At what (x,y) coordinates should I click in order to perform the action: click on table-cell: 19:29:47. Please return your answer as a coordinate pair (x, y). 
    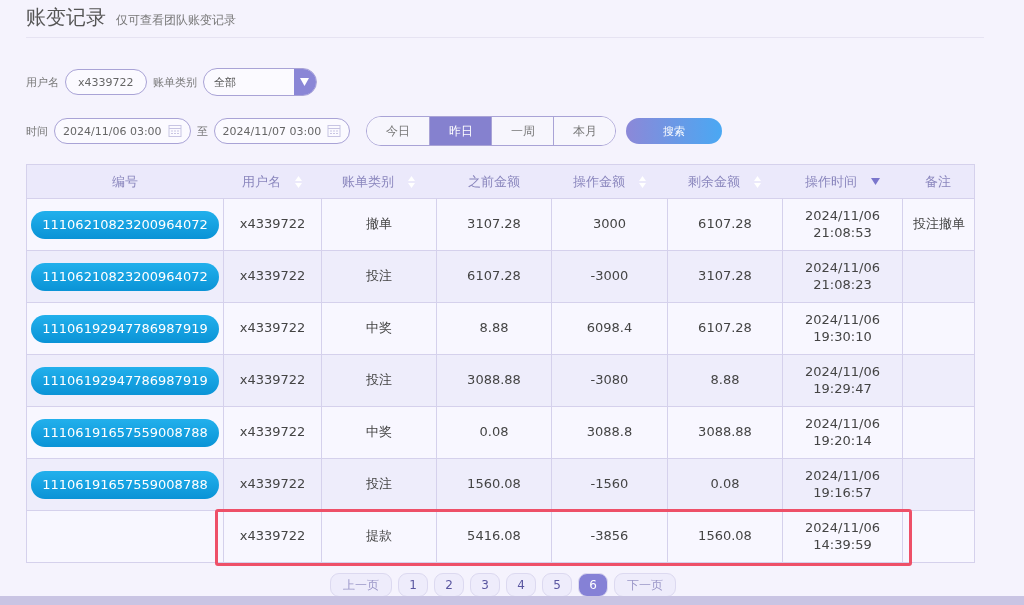
    Looking at the image, I should click on (842, 388).